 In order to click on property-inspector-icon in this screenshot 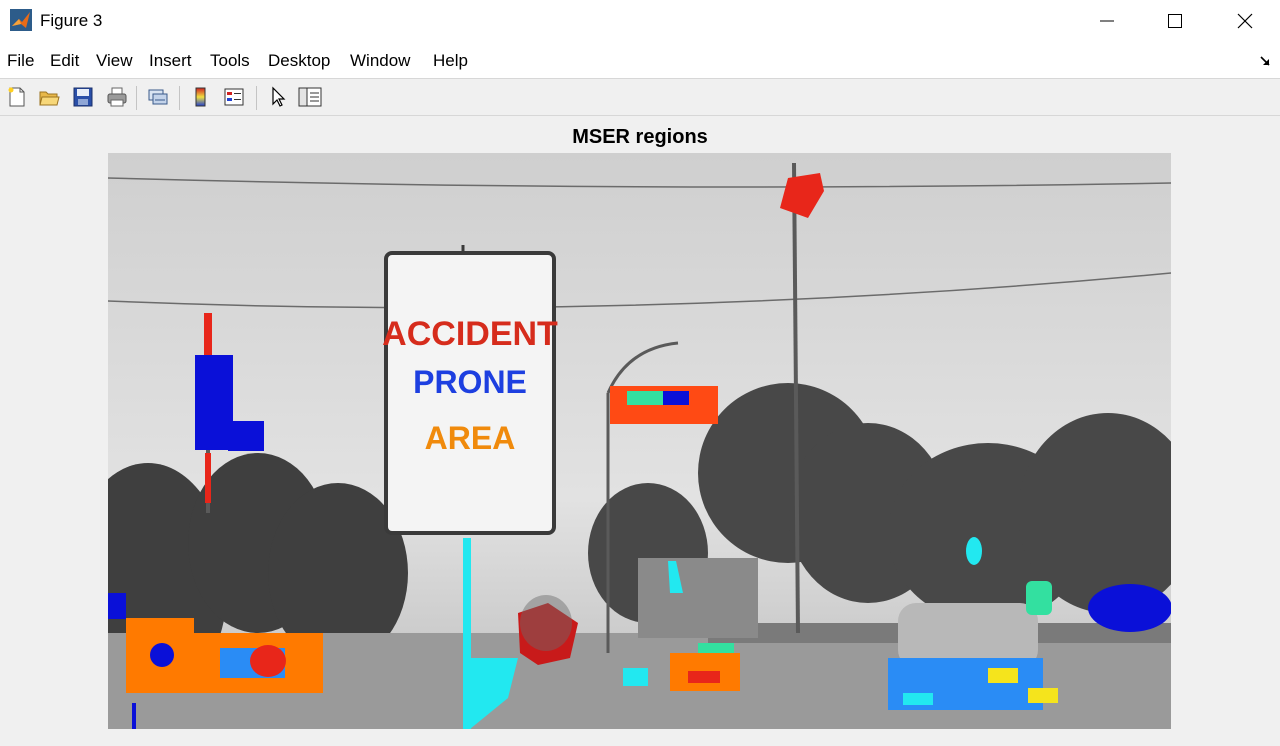, I will do `click(310, 97)`.